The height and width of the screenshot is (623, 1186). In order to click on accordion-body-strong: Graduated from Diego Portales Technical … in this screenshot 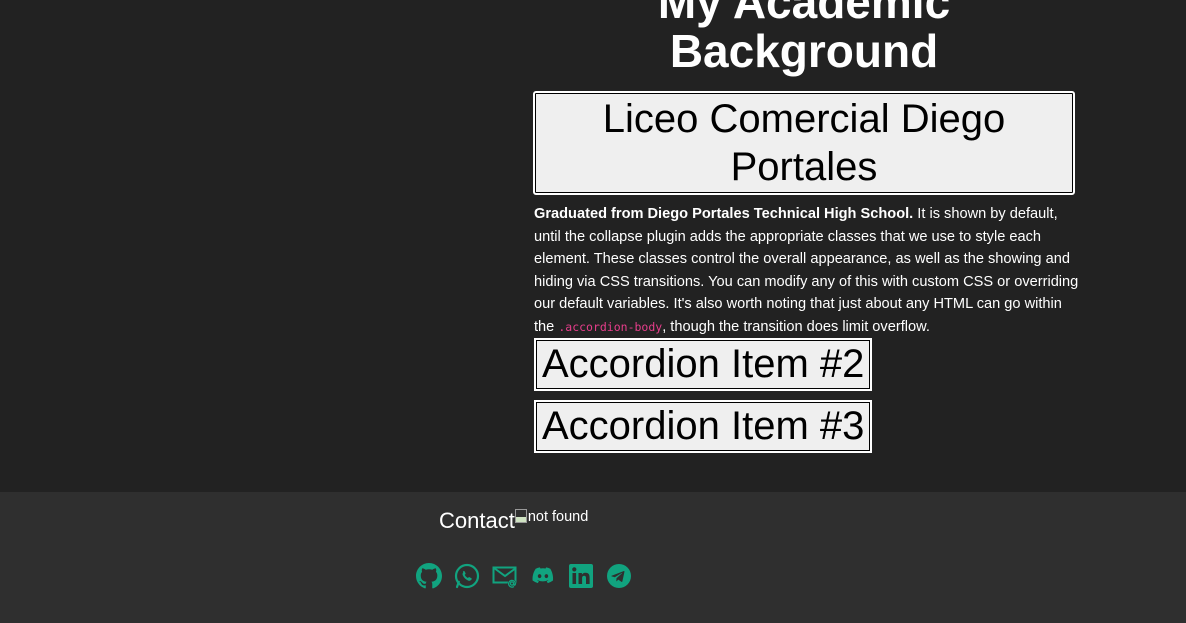, I will do `click(724, 214)`.